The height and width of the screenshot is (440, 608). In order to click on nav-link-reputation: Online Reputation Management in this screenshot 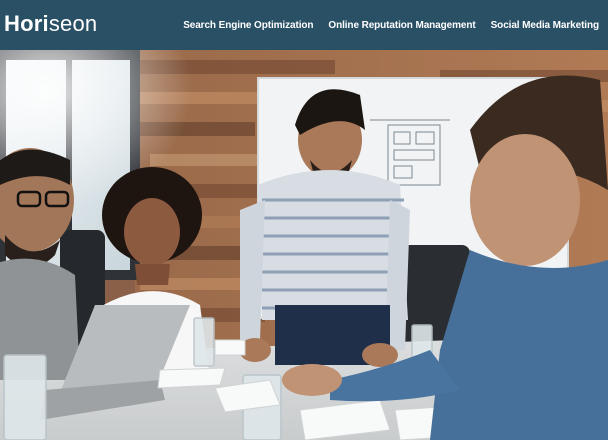, I will do `click(401, 25)`.